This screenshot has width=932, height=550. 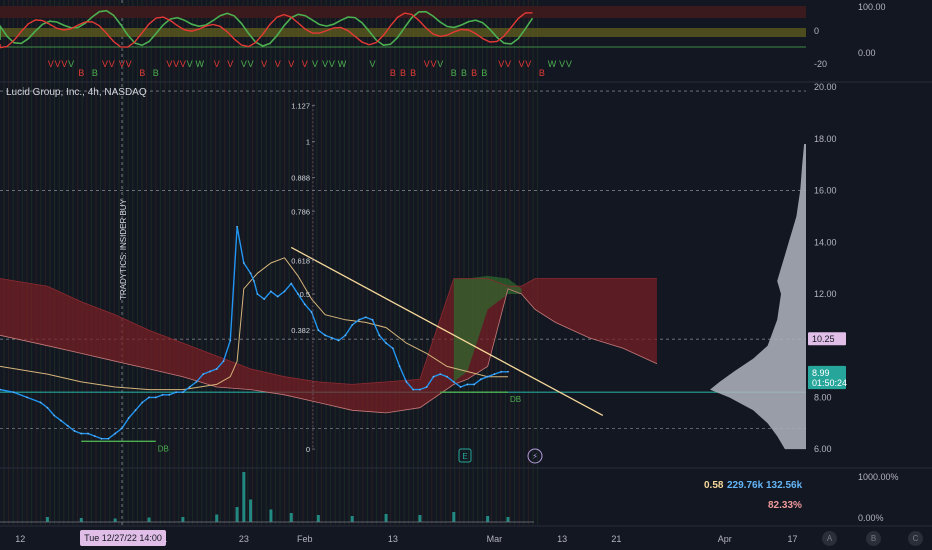 What do you see at coordinates (873, 538) in the screenshot?
I see `axis-button-b: B` at bounding box center [873, 538].